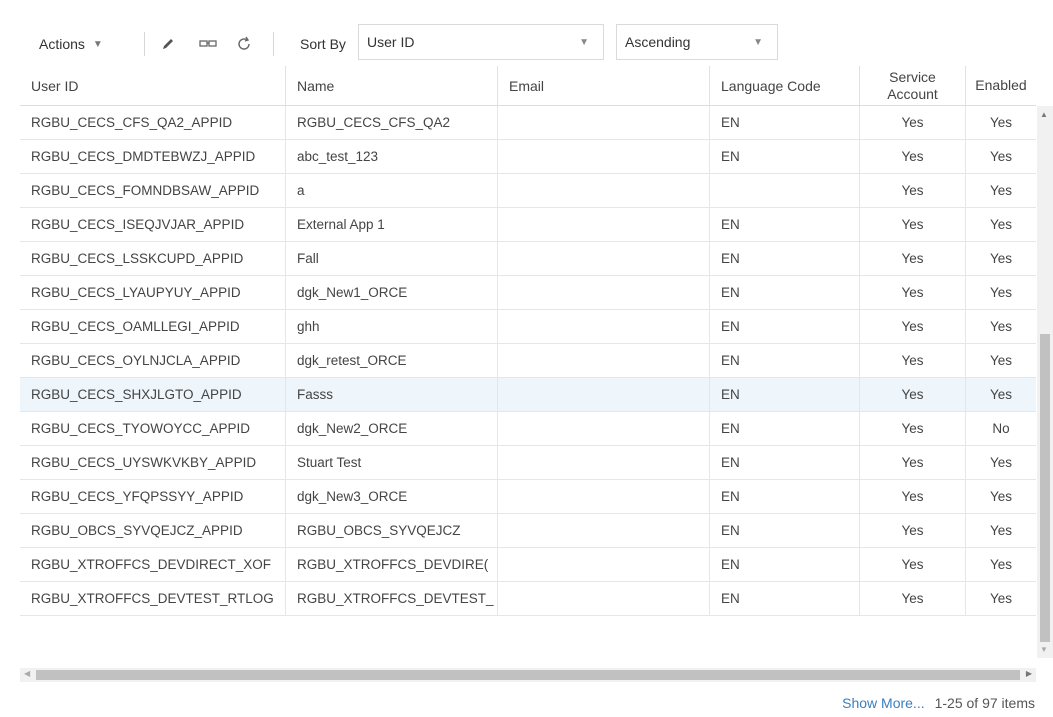 This screenshot has width=1053, height=717. What do you see at coordinates (392, 190) in the screenshot?
I see `cell-name: a` at bounding box center [392, 190].